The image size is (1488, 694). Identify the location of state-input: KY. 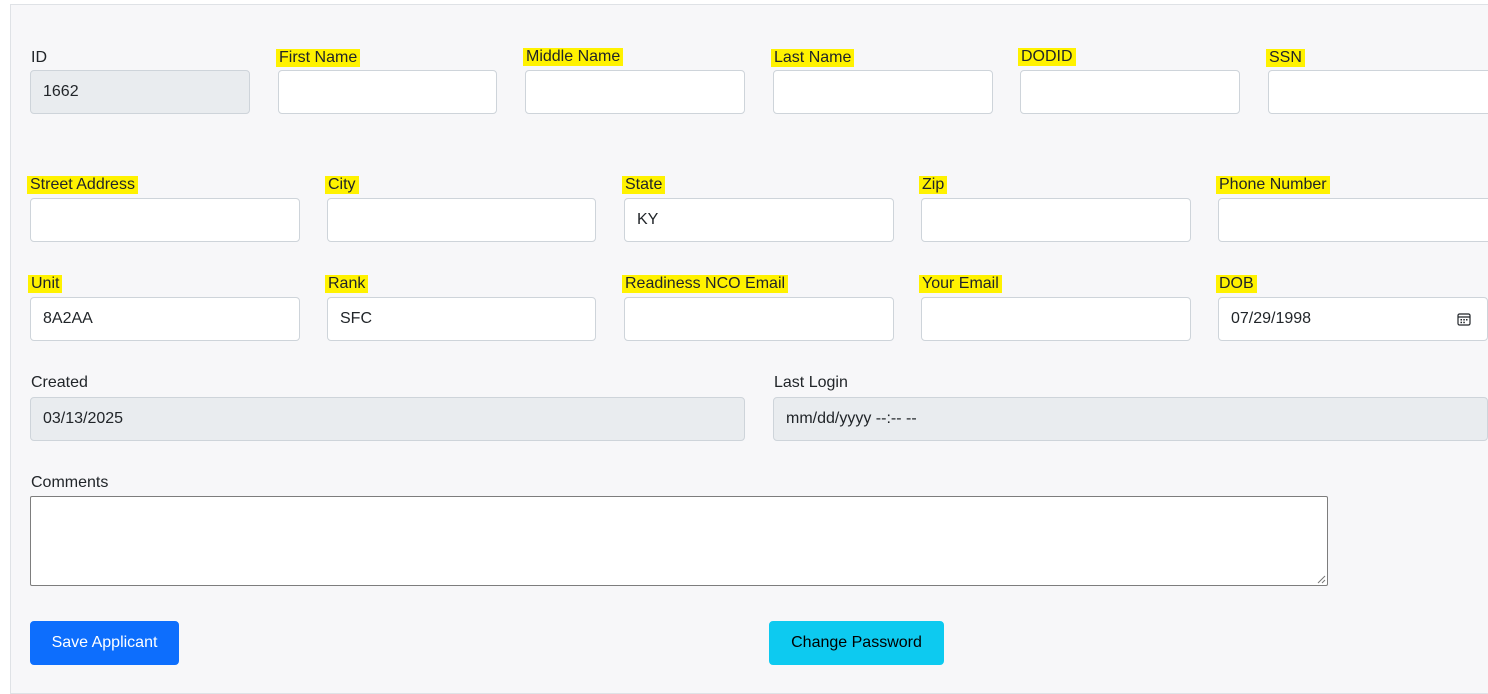
(759, 220).